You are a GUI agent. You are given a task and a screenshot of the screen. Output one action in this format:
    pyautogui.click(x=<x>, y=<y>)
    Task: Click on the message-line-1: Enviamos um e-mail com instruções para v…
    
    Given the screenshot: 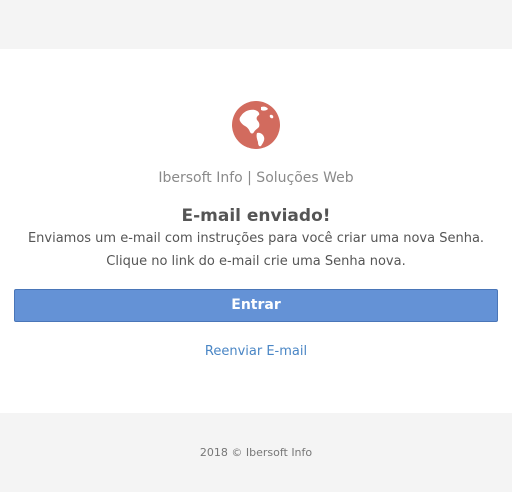 What is the action you would take?
    pyautogui.click(x=256, y=238)
    